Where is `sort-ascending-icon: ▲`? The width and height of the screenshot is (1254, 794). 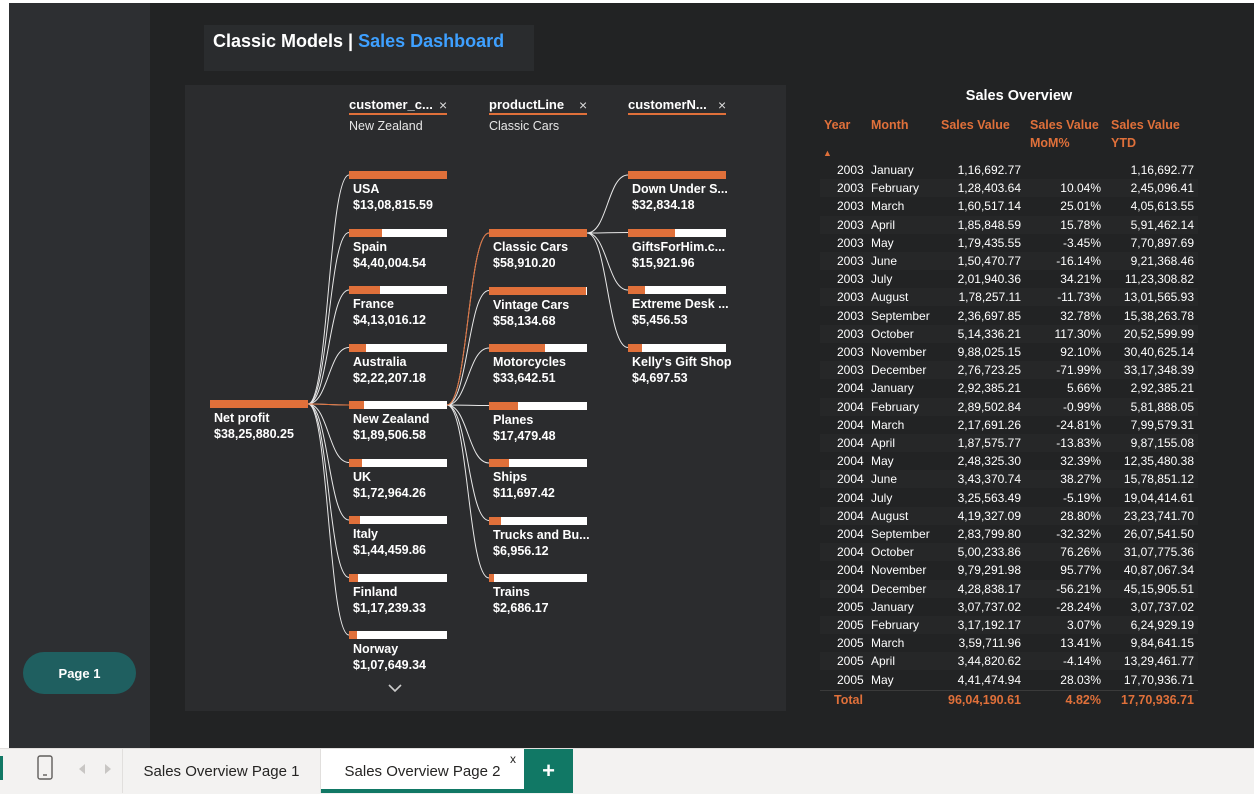
sort-ascending-icon: ▲ is located at coordinates (827, 153).